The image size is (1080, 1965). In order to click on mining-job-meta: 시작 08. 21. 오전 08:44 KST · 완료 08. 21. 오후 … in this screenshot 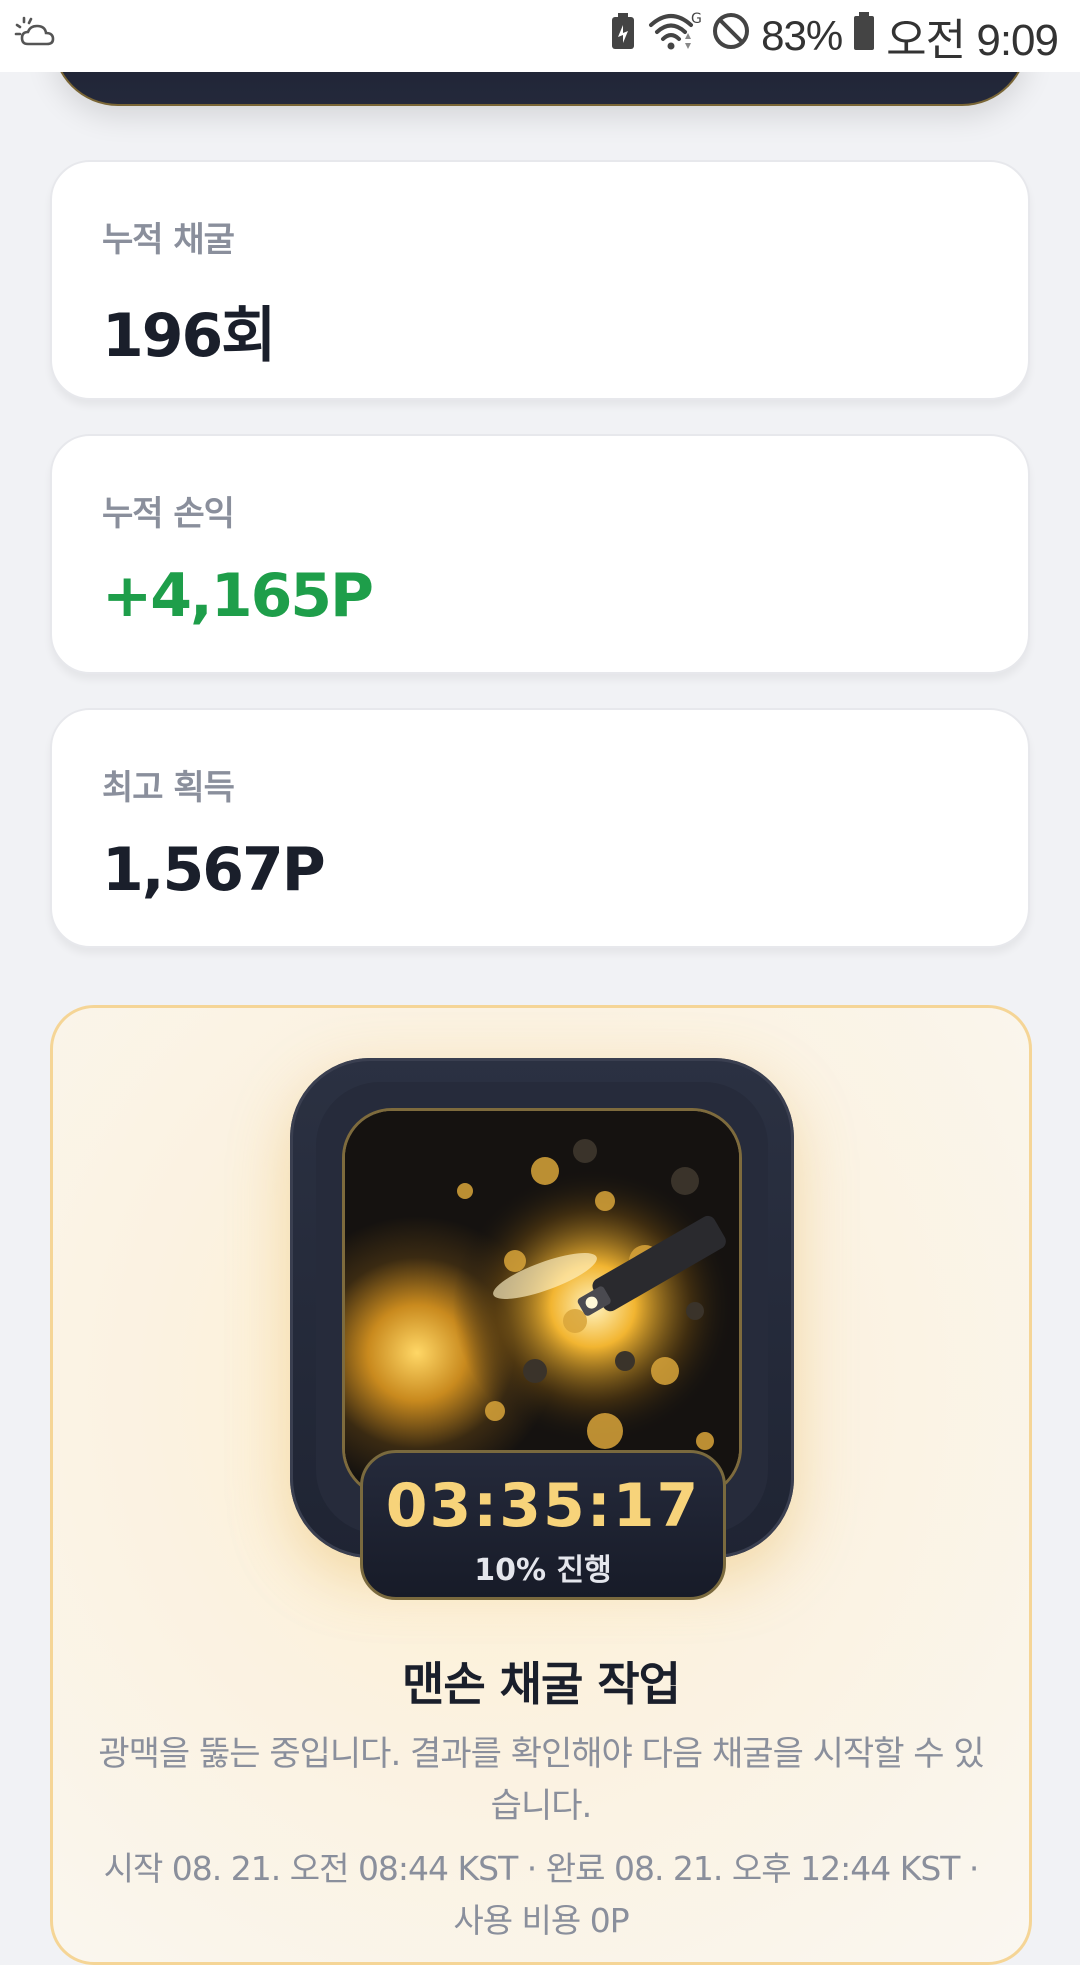, I will do `click(541, 1894)`.